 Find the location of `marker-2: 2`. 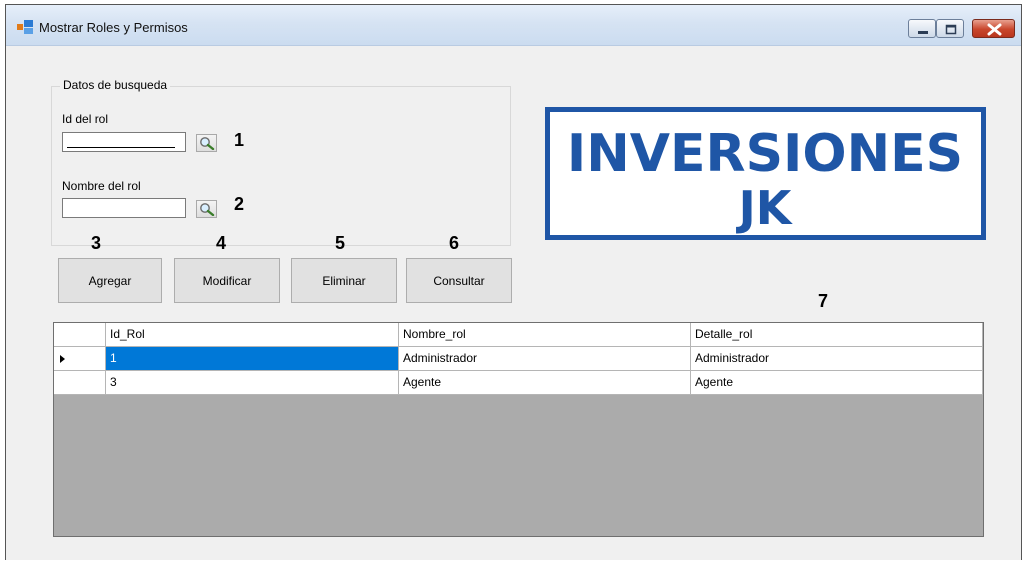

marker-2: 2 is located at coordinates (239, 204).